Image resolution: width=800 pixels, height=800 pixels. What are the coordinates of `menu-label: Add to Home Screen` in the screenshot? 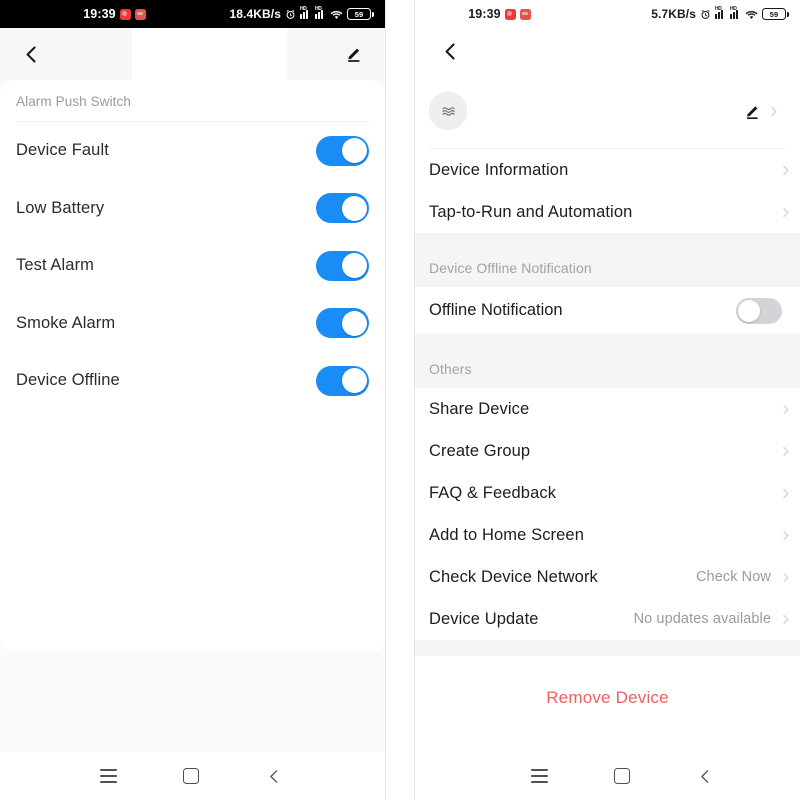 It's located at (506, 534).